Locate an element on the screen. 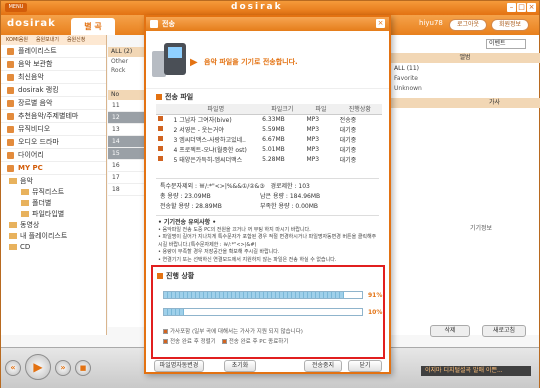  sidebar-item-diary: 다이어리 is located at coordinates (53, 155).